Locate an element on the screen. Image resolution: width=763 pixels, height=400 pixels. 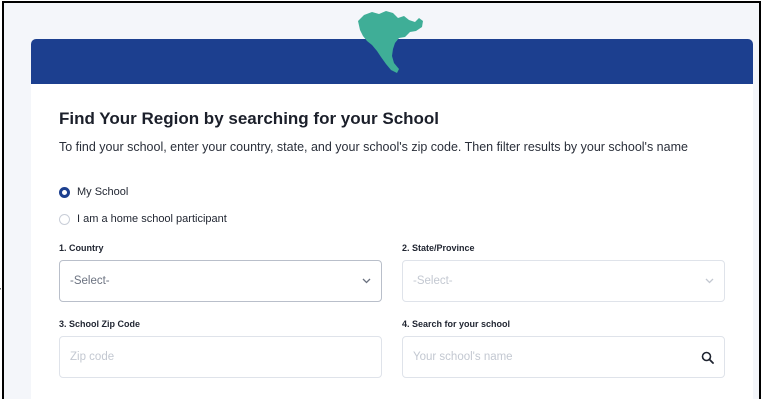
zip-code-placeholder: Zip code is located at coordinates (92, 357).